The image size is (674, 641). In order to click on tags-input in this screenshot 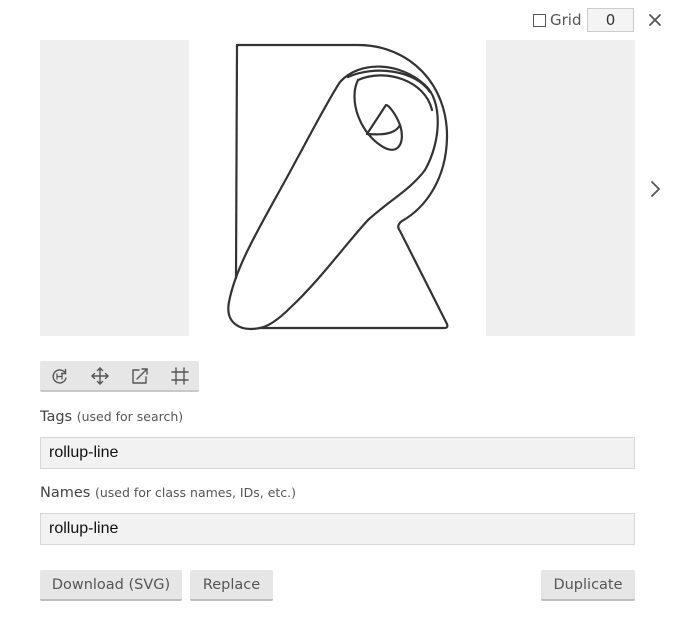, I will do `click(337, 453)`.